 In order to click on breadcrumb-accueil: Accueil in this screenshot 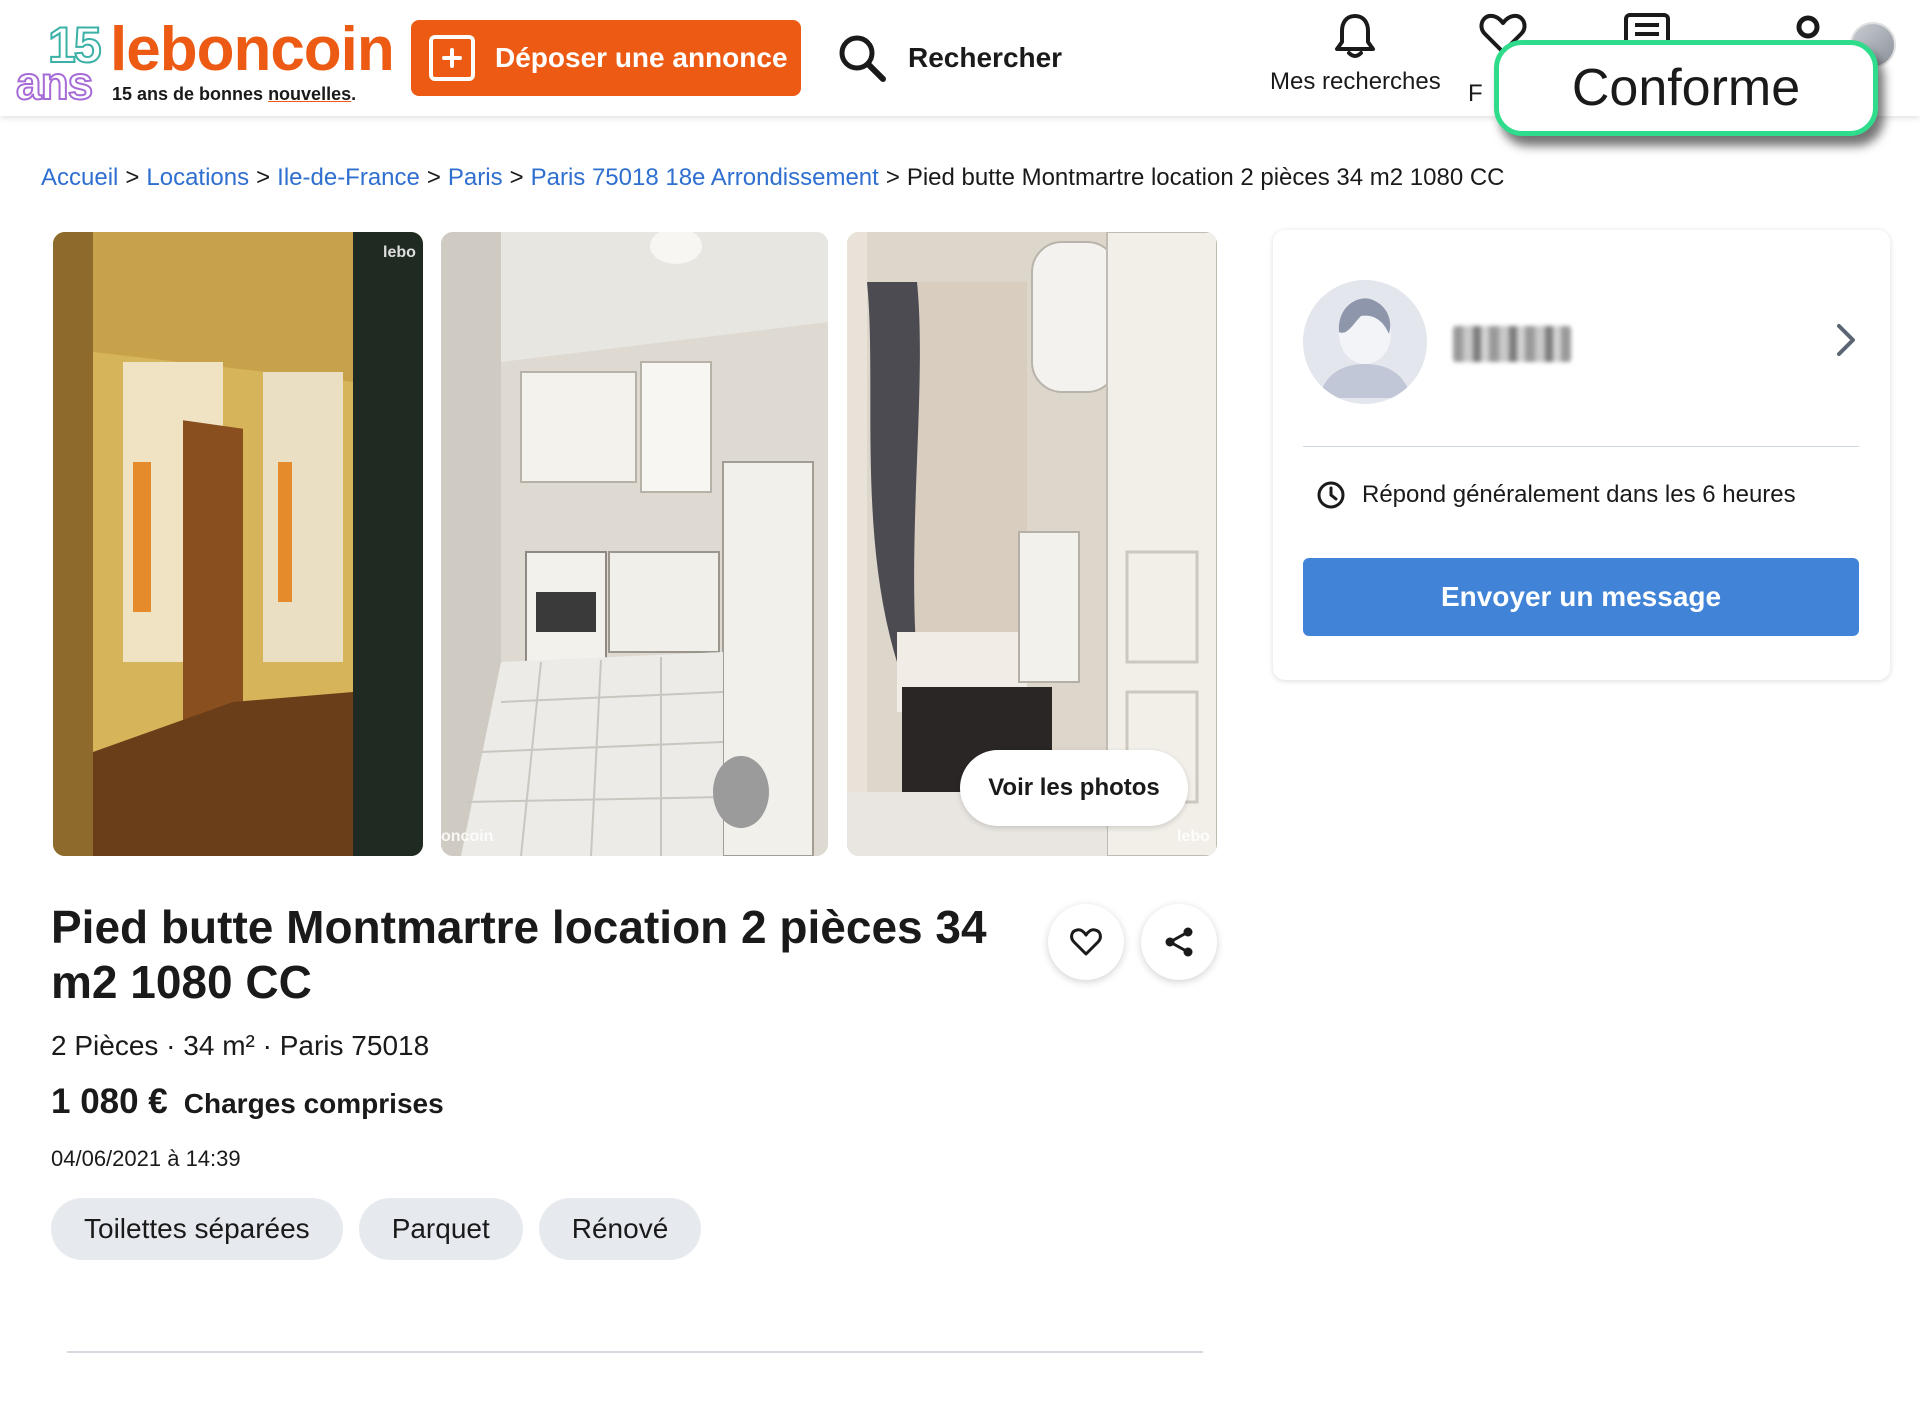, I will do `click(79, 178)`.